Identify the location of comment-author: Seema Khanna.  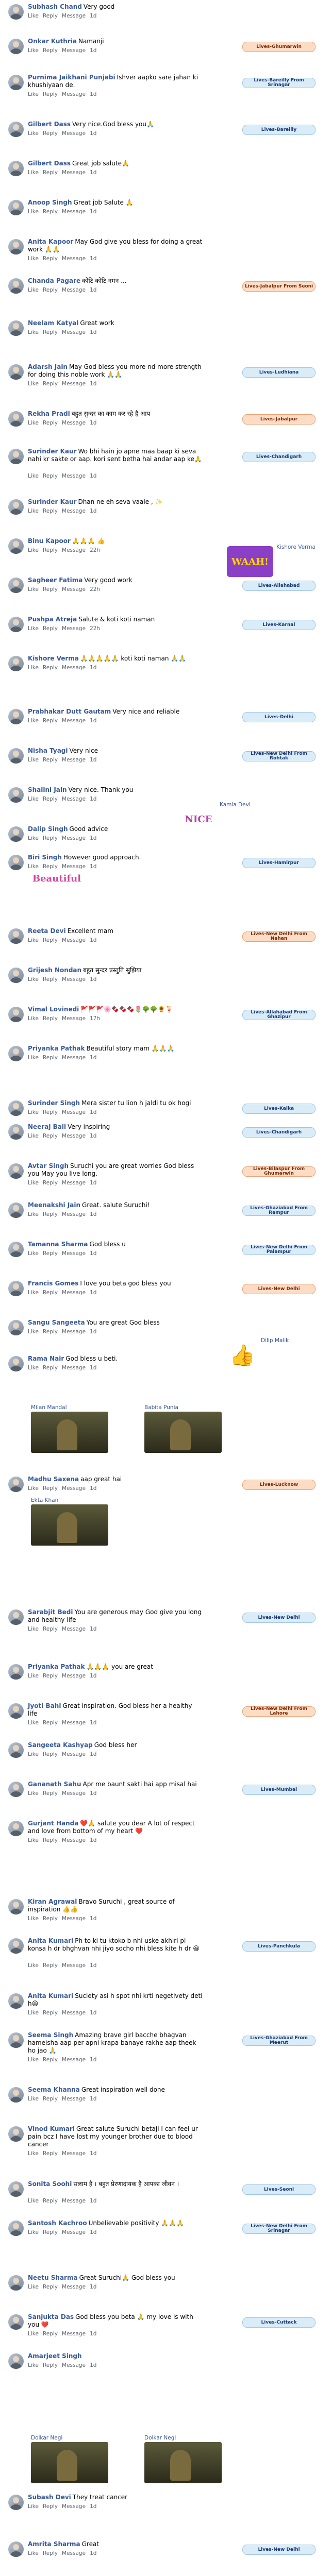
(54, 2089).